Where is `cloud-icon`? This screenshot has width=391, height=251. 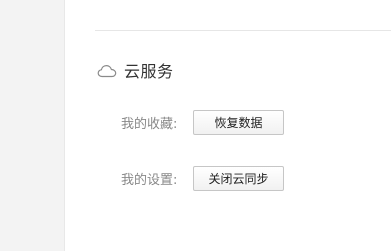 cloud-icon is located at coordinates (107, 70).